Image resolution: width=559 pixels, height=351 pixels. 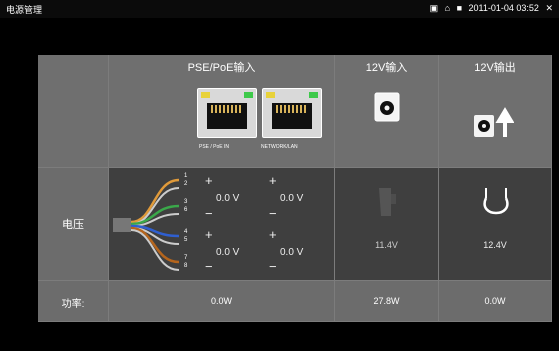 What do you see at coordinates (214, 147) in the screenshot?
I see `port1-label: PSE / PoE IN` at bounding box center [214, 147].